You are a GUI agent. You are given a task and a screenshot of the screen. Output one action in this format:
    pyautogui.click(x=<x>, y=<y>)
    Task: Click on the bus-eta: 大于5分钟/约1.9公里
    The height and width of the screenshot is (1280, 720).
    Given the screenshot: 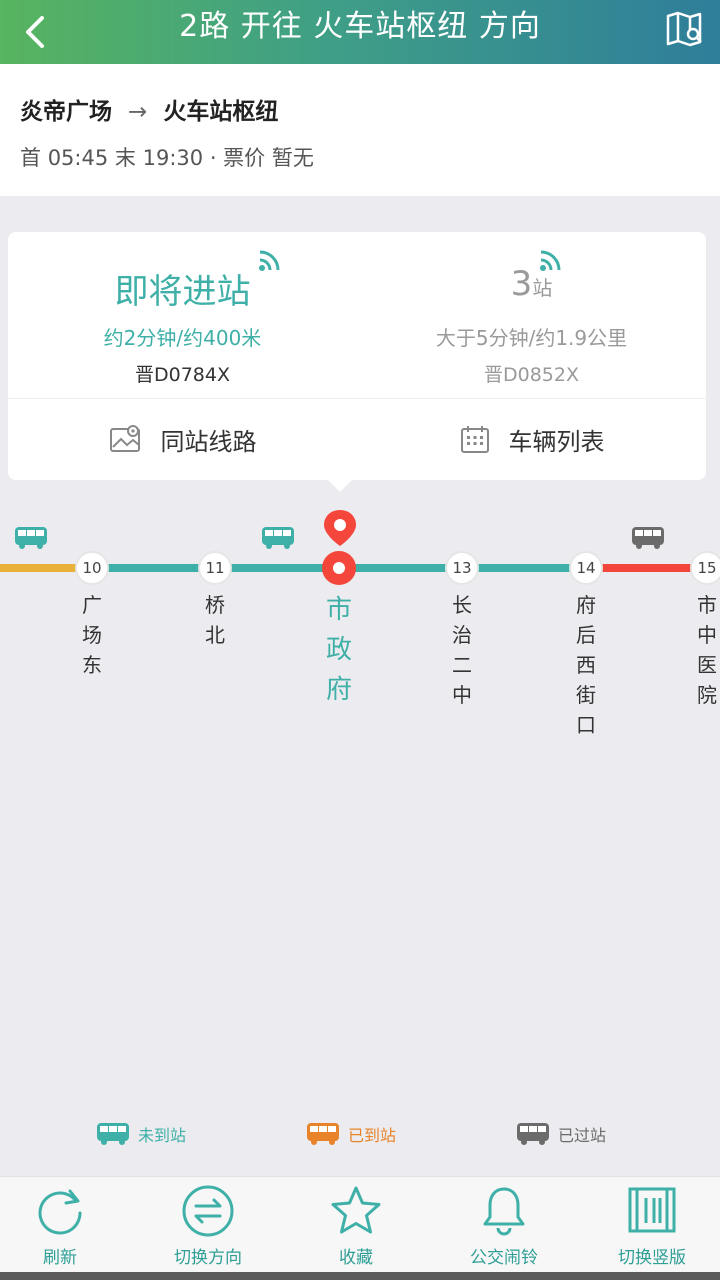 What is the action you would take?
    pyautogui.click(x=531, y=338)
    